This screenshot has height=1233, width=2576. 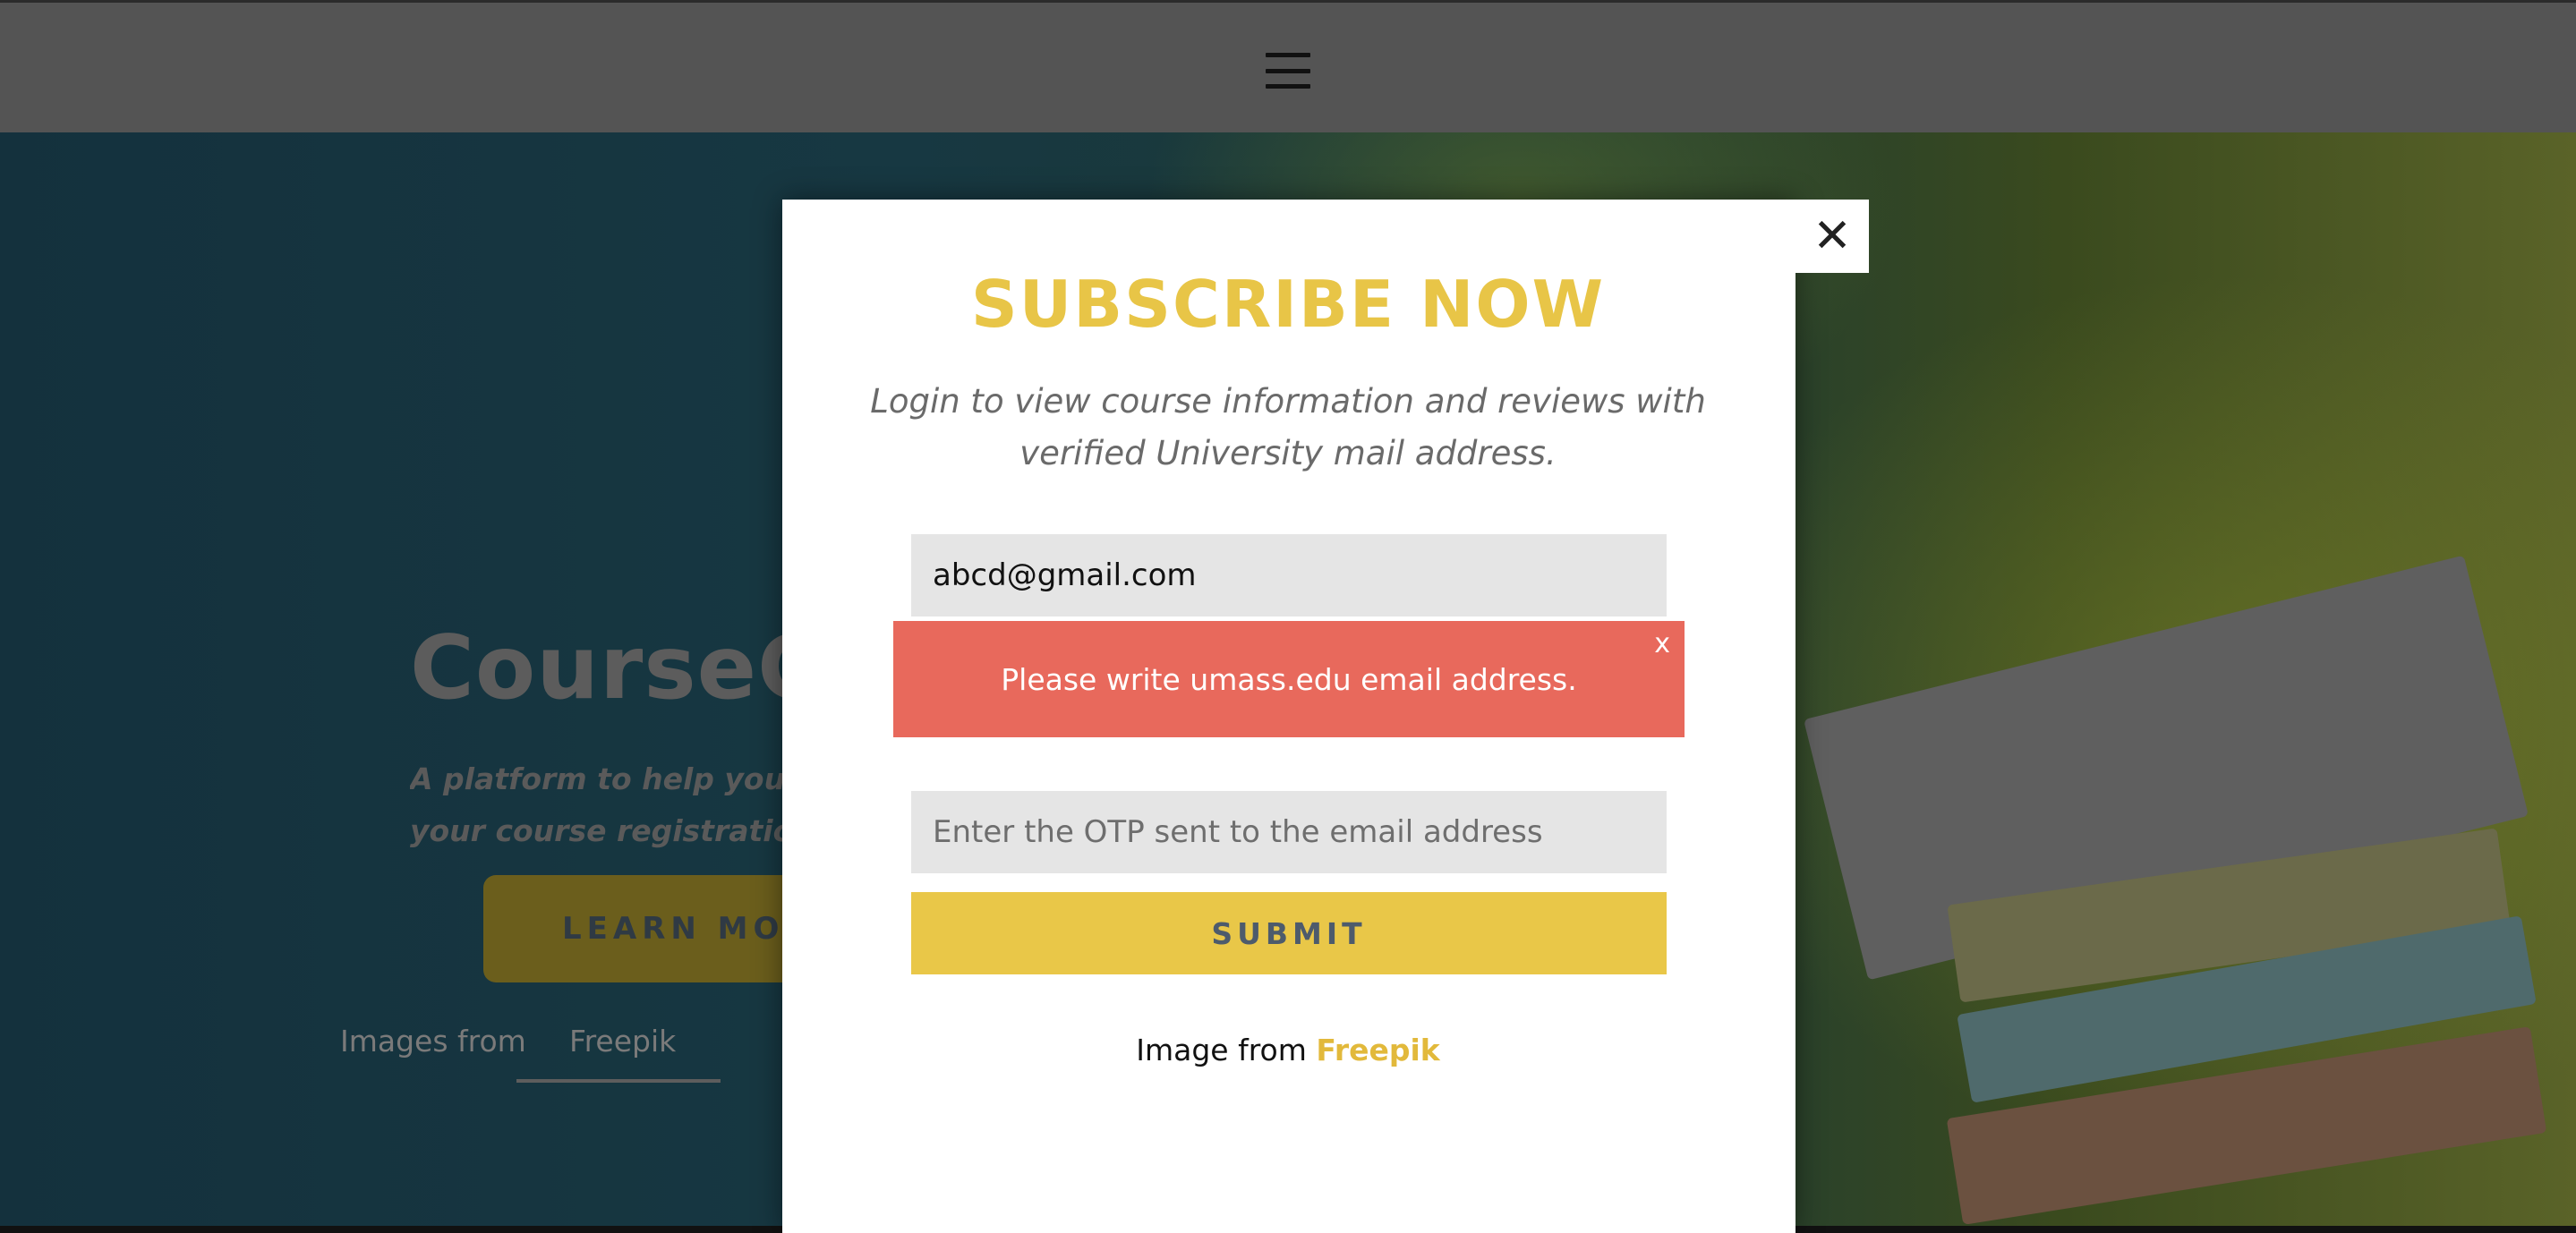 I want to click on hamburger-menu-icon, so click(x=1288, y=71).